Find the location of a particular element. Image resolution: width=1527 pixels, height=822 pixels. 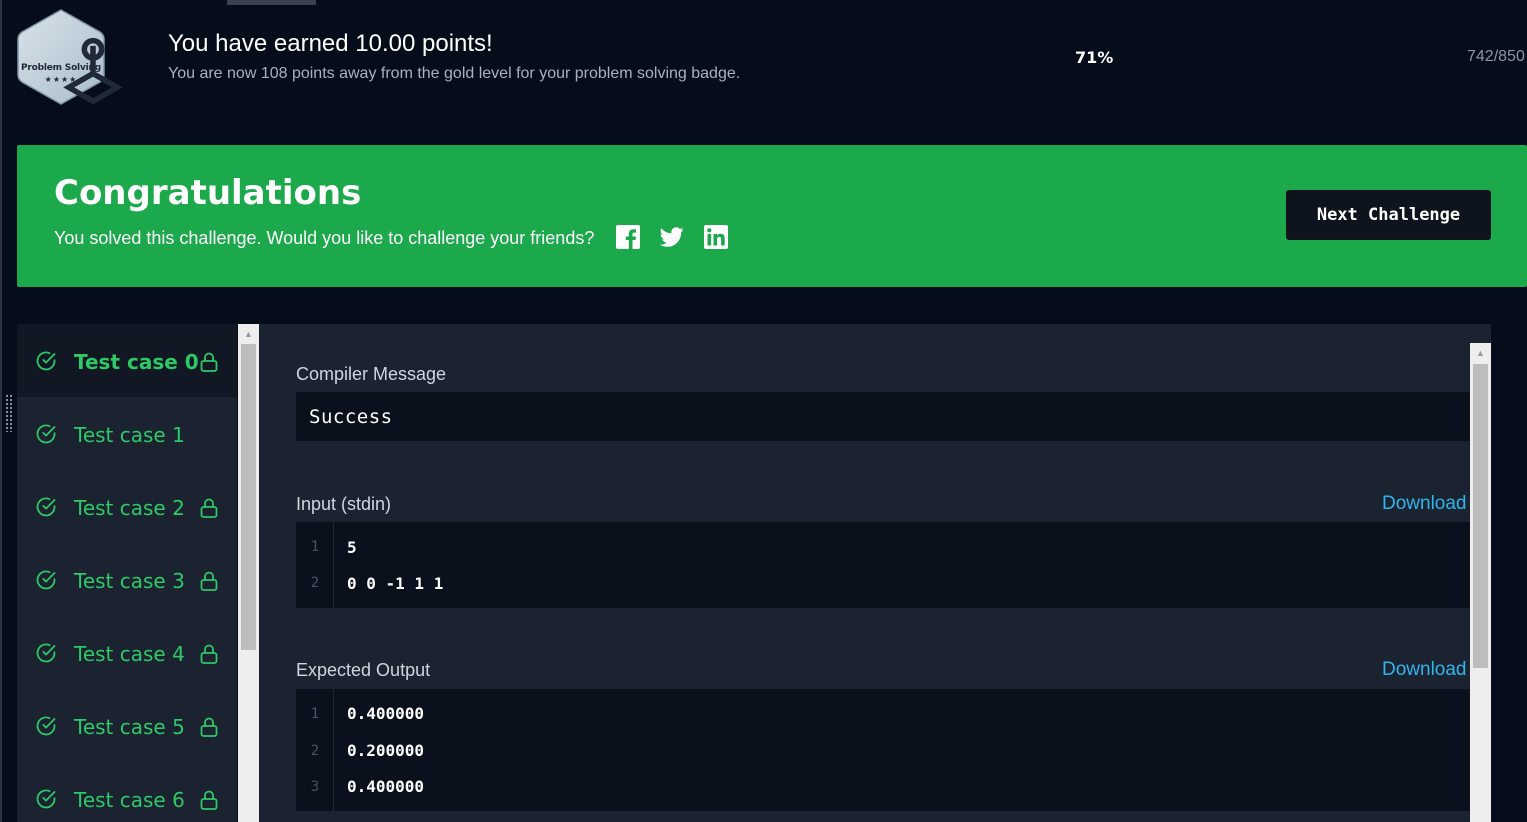

input-code-box: 1 5 2 0 0 -1 1 1 is located at coordinates (883, 565).